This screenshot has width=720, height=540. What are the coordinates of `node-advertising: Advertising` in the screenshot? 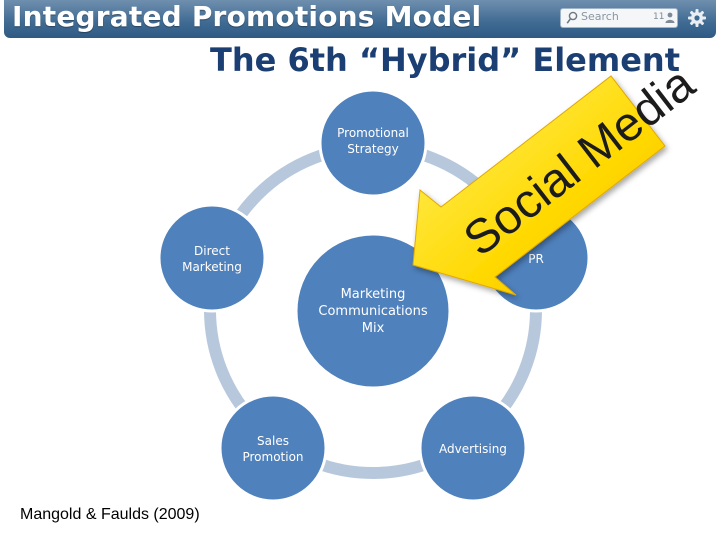 It's located at (473, 448).